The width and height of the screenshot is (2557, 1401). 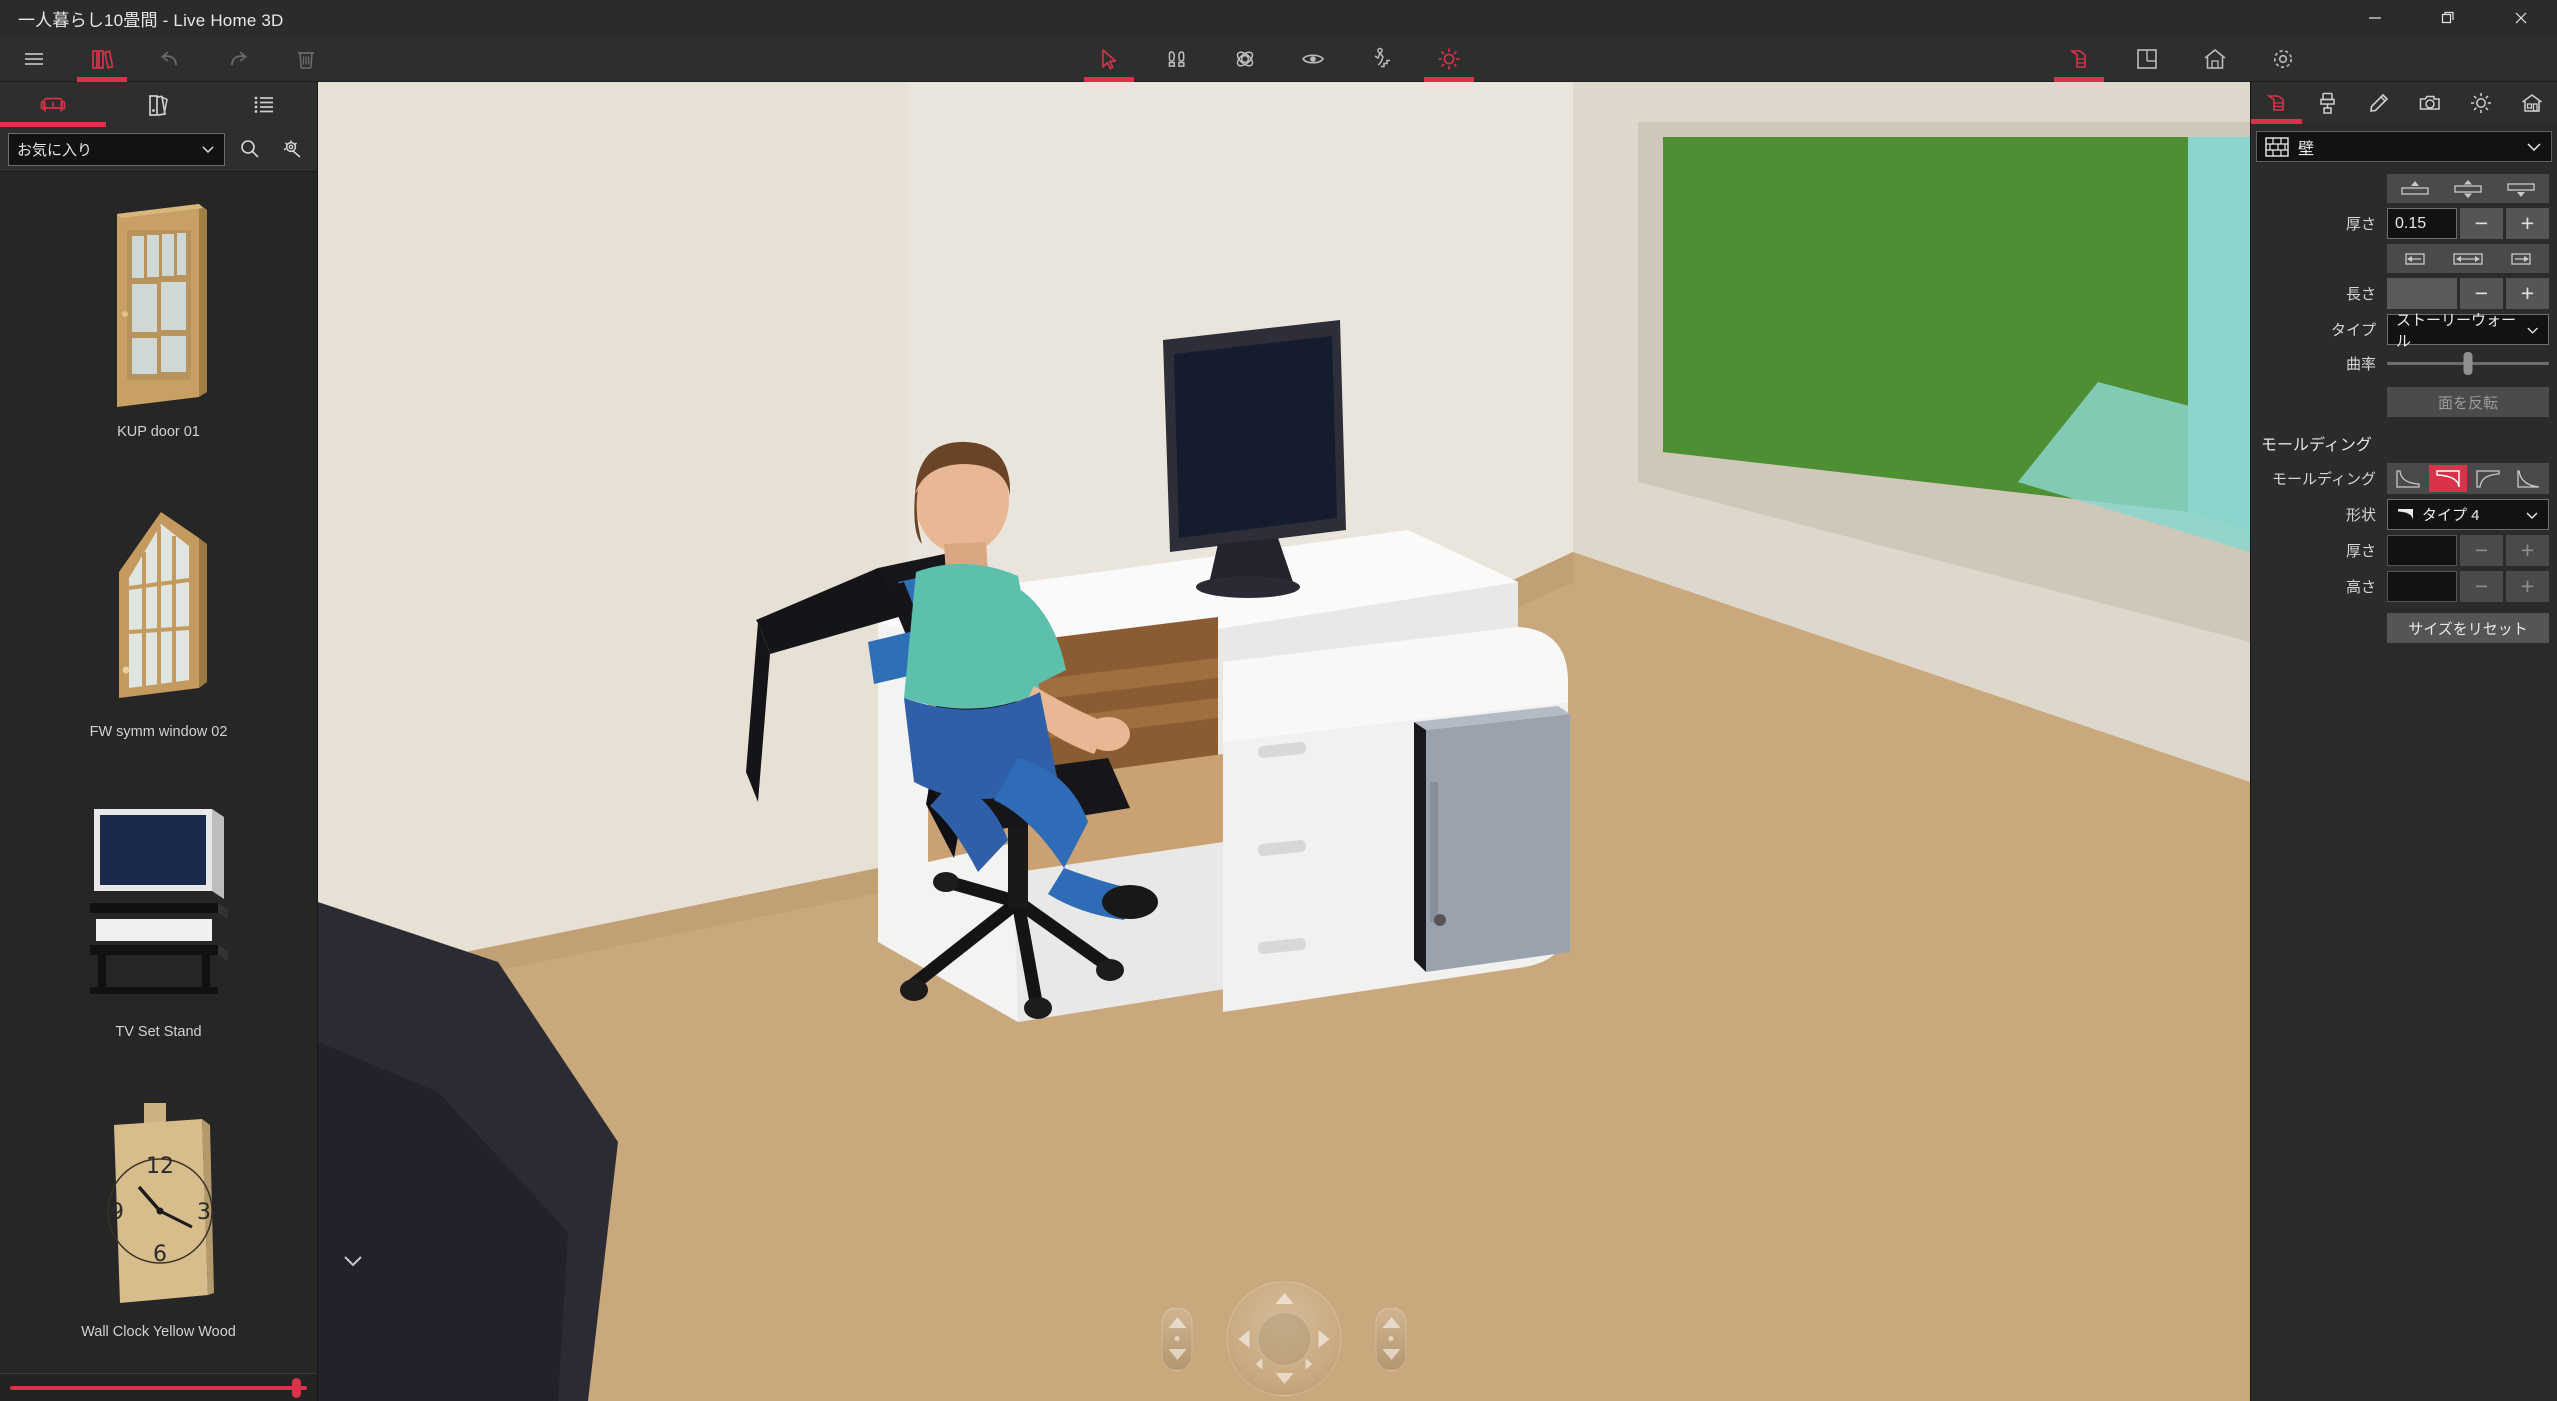 I want to click on elevation-control, so click(x=1177, y=1338).